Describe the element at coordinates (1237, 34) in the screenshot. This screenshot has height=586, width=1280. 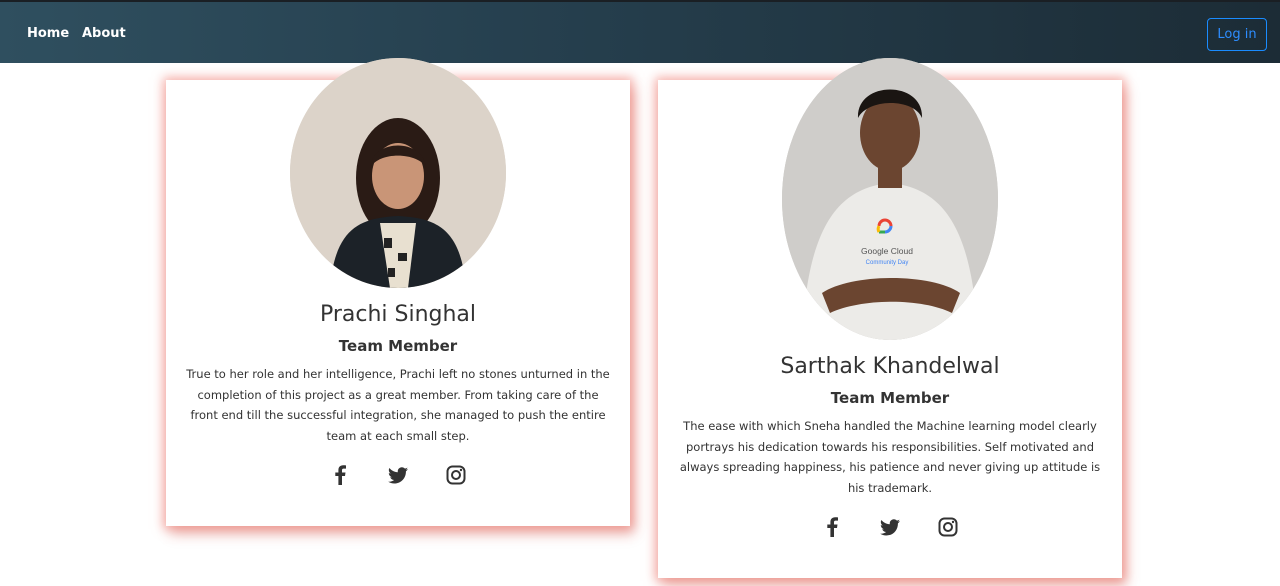
I see `login-button: Log in` at that location.